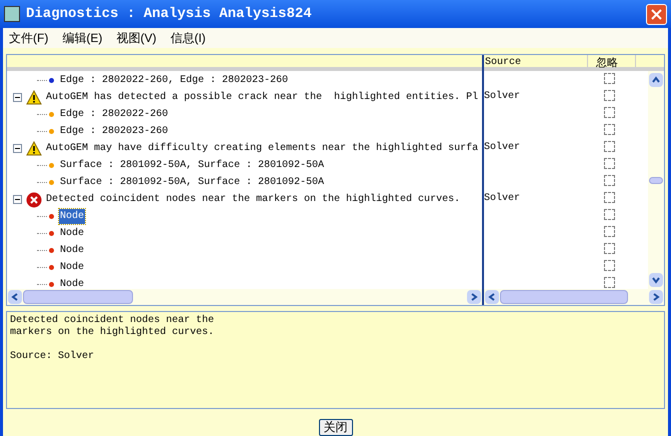  Describe the element at coordinates (113, 327) in the screenshot. I see `details-text: Detected coincident nodes near the markers on the highlighted curves.` at that location.